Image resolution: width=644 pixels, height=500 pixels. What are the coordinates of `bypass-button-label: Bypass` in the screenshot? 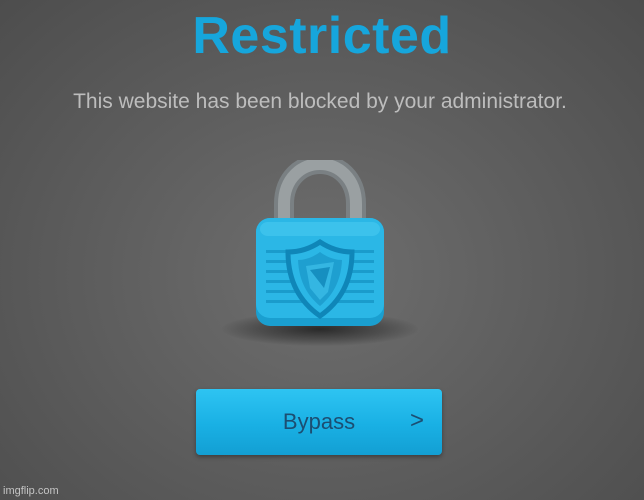 It's located at (319, 421).